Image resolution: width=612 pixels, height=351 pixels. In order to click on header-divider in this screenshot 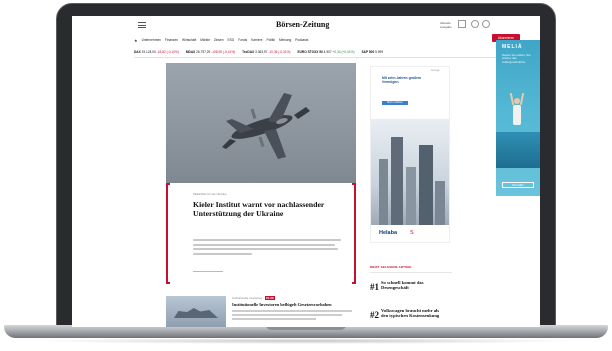, I will do `click(332, 57)`.